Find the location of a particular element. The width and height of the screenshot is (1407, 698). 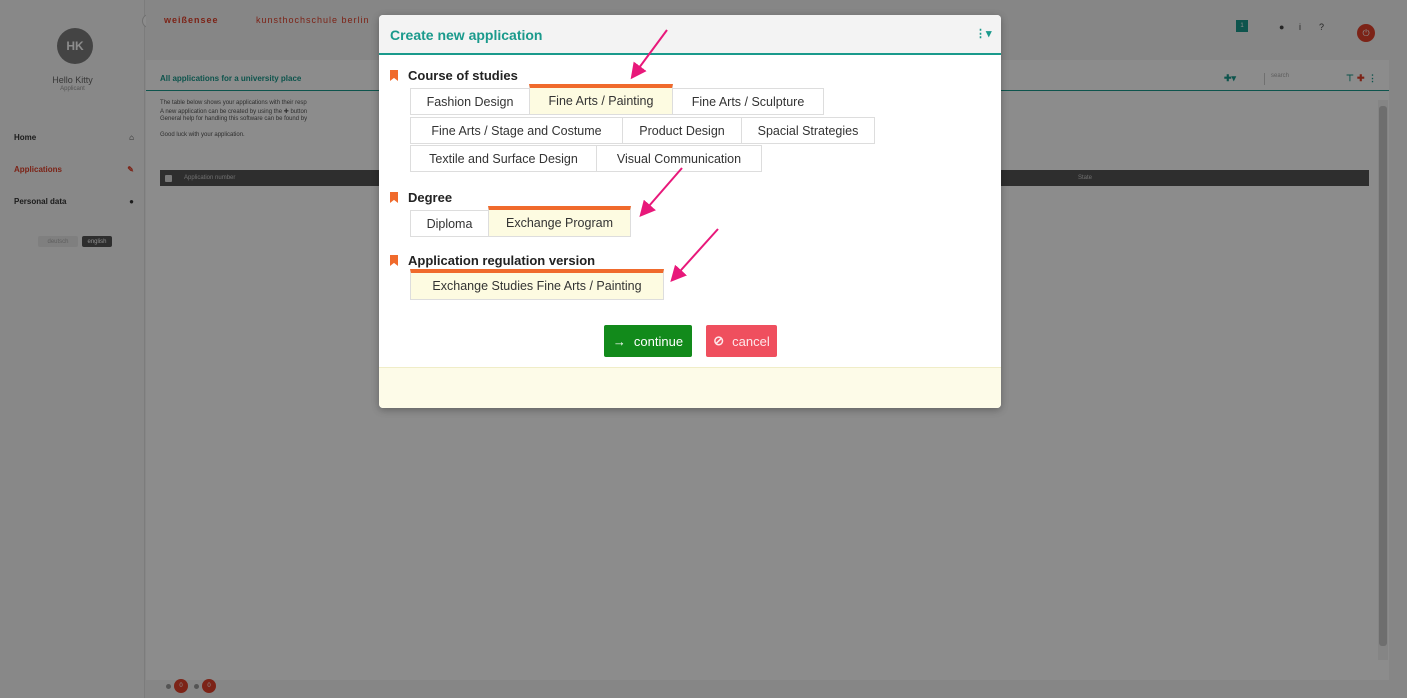

group-label-text: Application regulation version is located at coordinates (502, 260).